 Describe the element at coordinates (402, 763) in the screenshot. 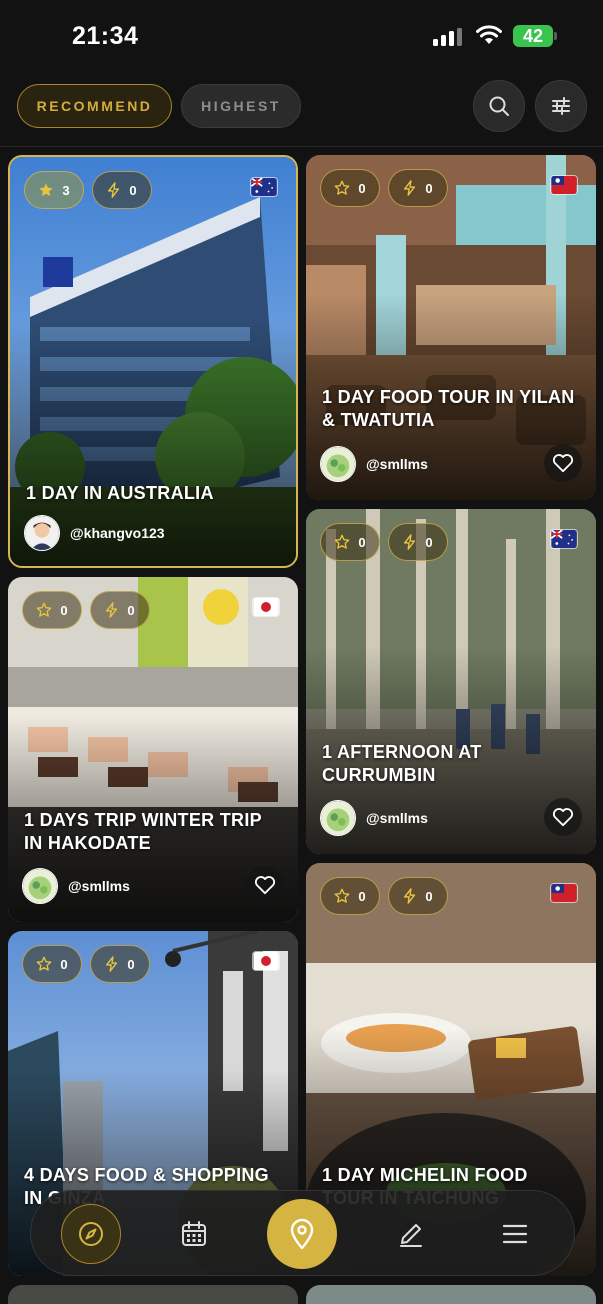

I see `card-title: 1 AFTERNOON AT CURRUMBIN` at that location.